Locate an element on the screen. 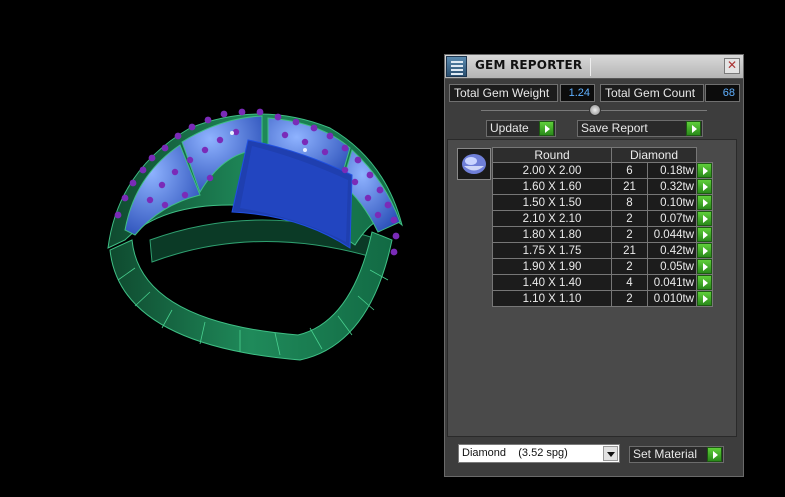 The image size is (785, 497). gem-weight: 0.010tw is located at coordinates (672, 298).